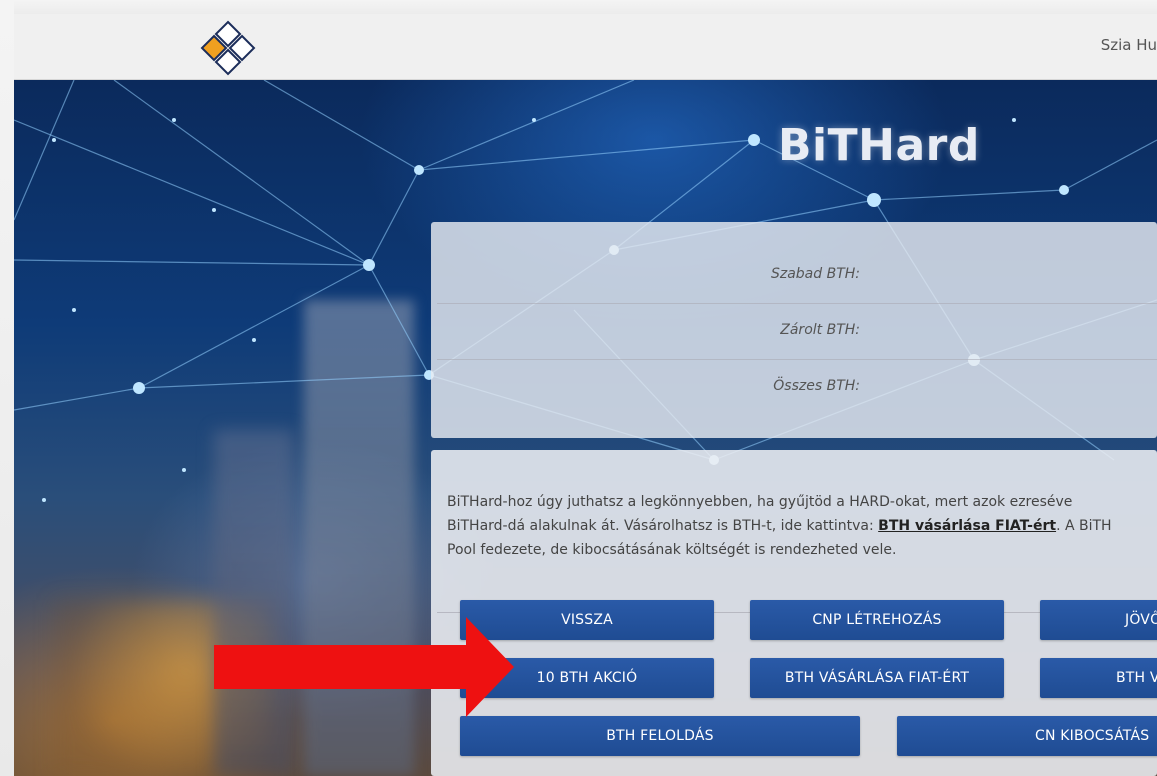 Image resolution: width=1157 pixels, height=776 pixels. I want to click on buy-fiat-link: BTH vásárlása FIAT-ért, so click(967, 526).